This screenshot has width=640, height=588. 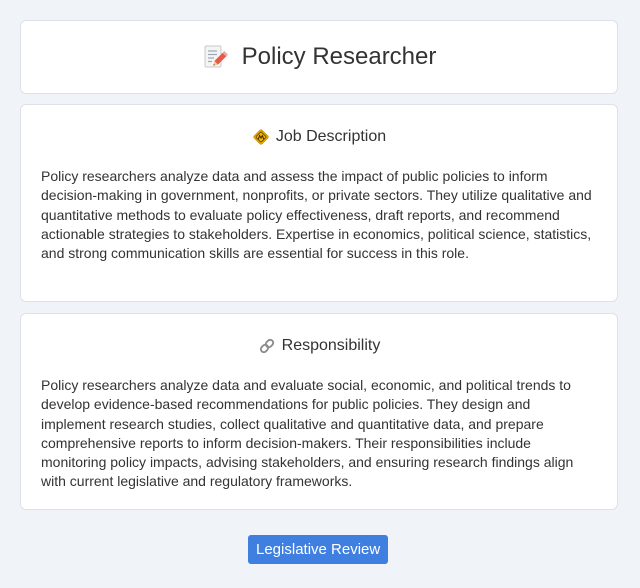 I want to click on link-icon, so click(x=267, y=346).